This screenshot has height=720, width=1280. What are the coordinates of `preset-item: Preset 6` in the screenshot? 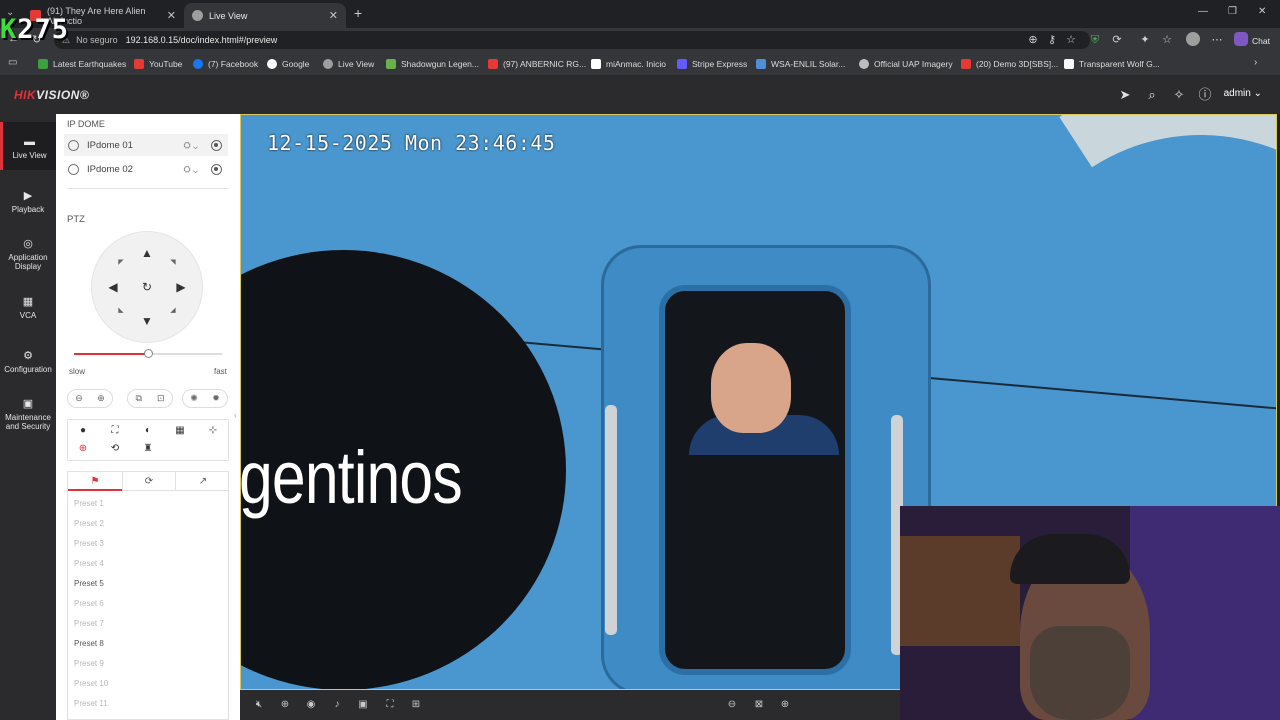 It's located at (89, 603).